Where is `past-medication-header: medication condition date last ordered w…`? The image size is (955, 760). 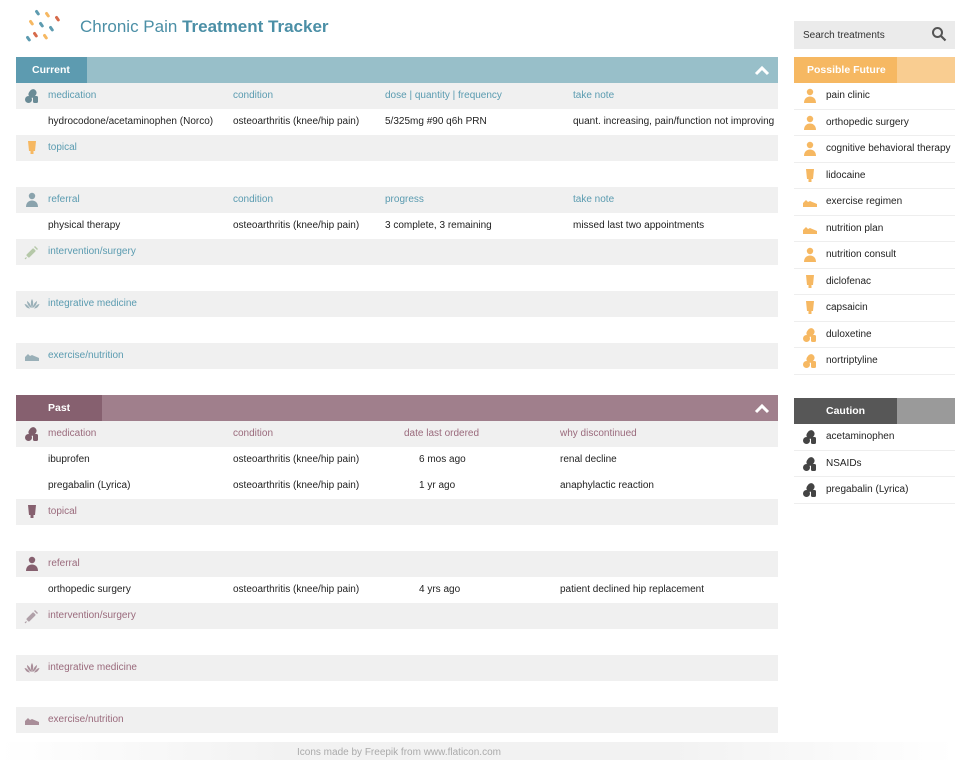
past-medication-header: medication condition date last ordered w… is located at coordinates (397, 434).